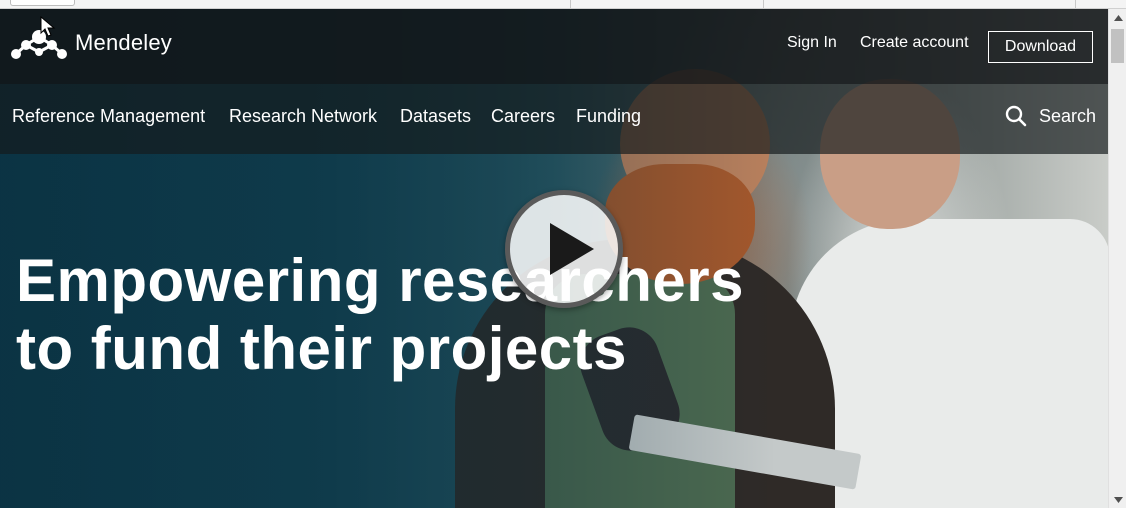 The image size is (1126, 508). Describe the element at coordinates (108, 116) in the screenshot. I see `nav-item-reference-management: Reference Management` at that location.